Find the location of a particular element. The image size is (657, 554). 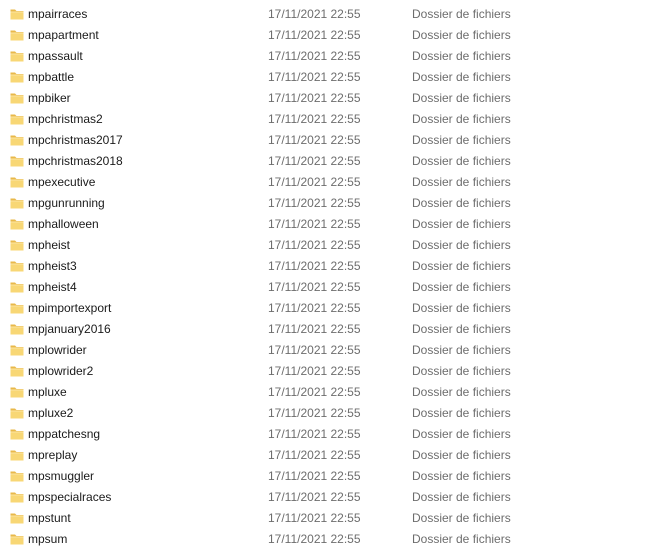

file-name: mpjanuary2016 is located at coordinates (69, 329).